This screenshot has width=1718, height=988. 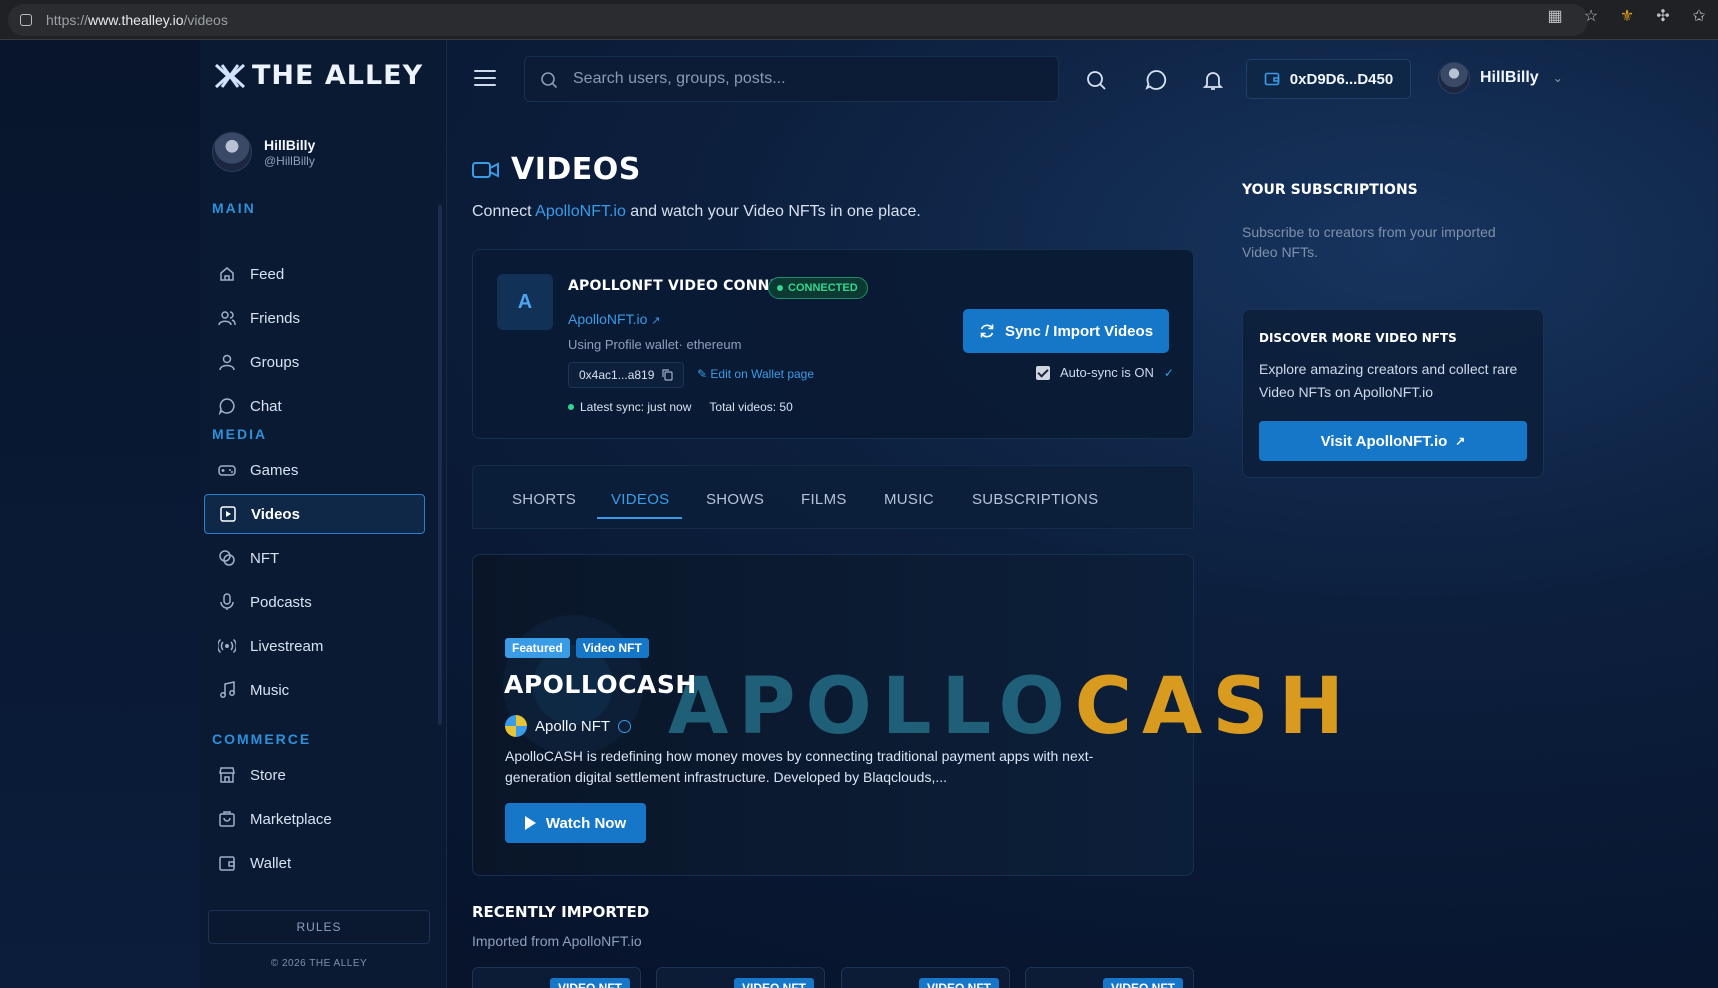 I want to click on logo-mark-icon, so click(x=230, y=75).